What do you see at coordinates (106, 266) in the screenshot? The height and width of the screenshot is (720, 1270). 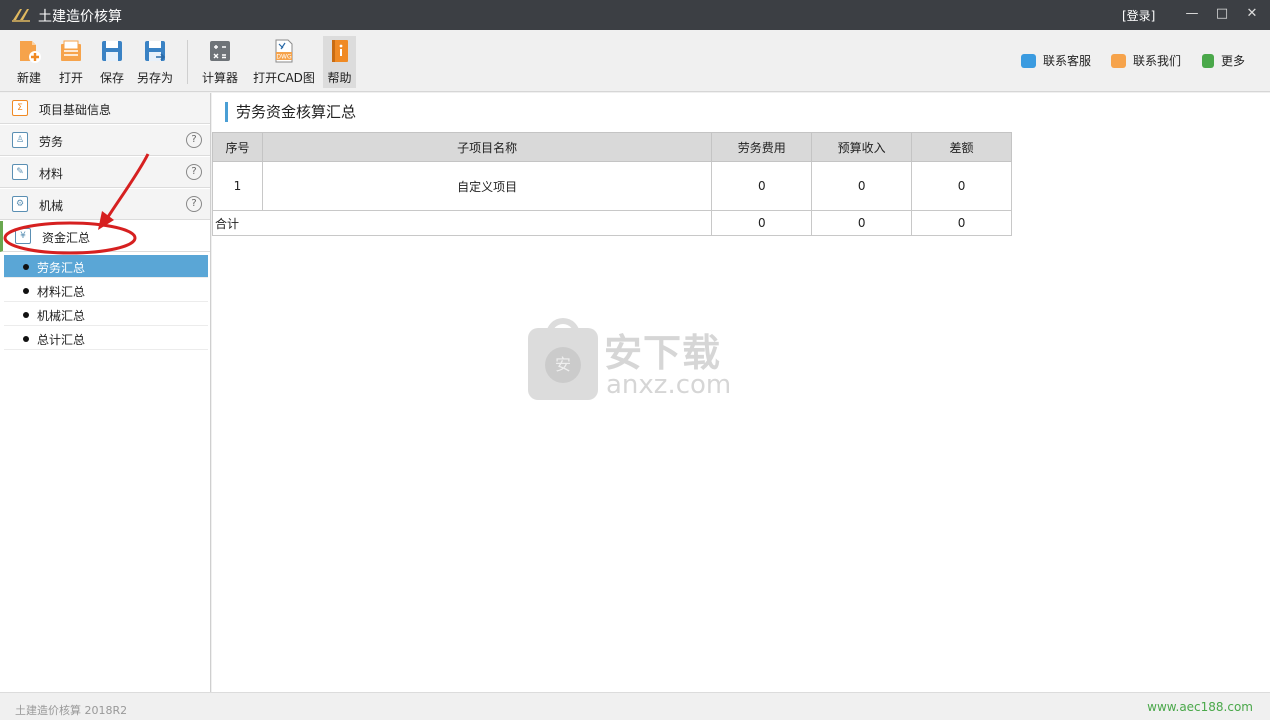 I see `subitem-labor-summary: 劳务汇总` at bounding box center [106, 266].